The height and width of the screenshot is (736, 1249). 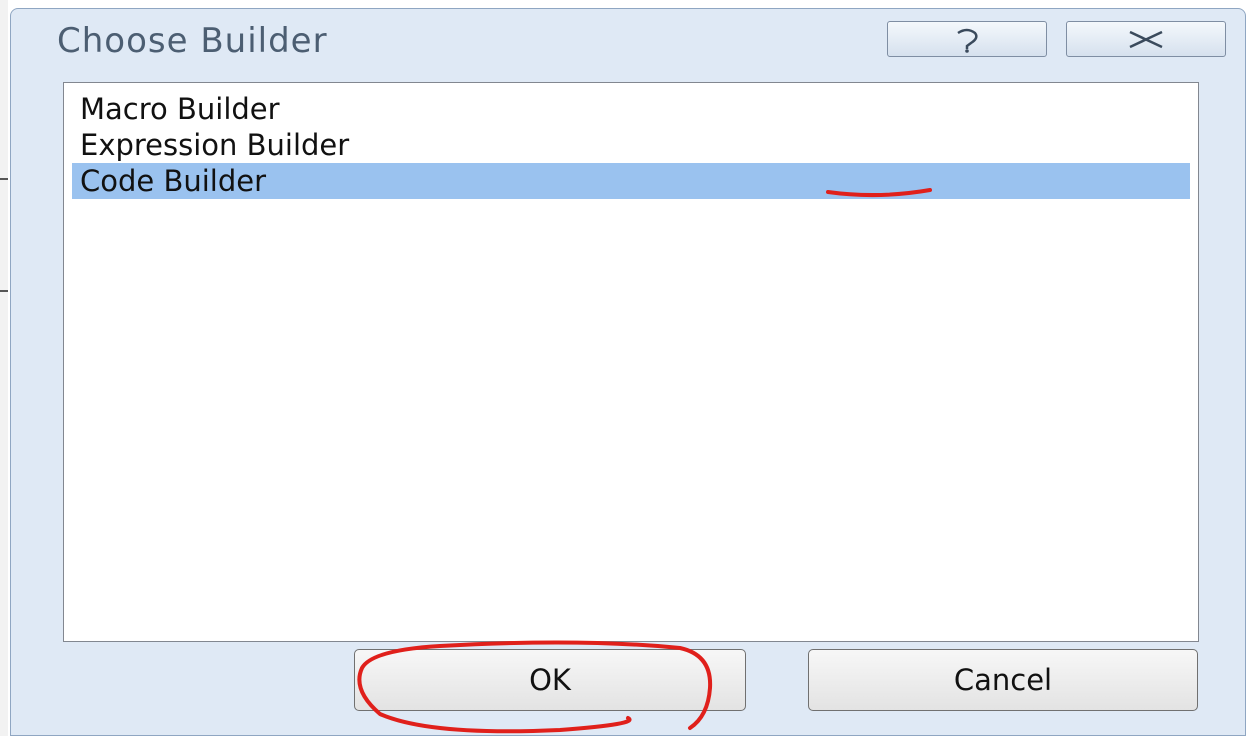 I want to click on help-question-icon, so click(x=967, y=40).